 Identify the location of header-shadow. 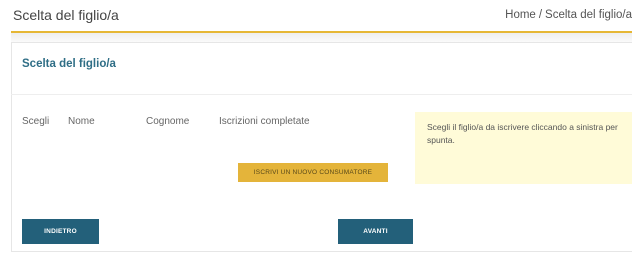
(321, 37).